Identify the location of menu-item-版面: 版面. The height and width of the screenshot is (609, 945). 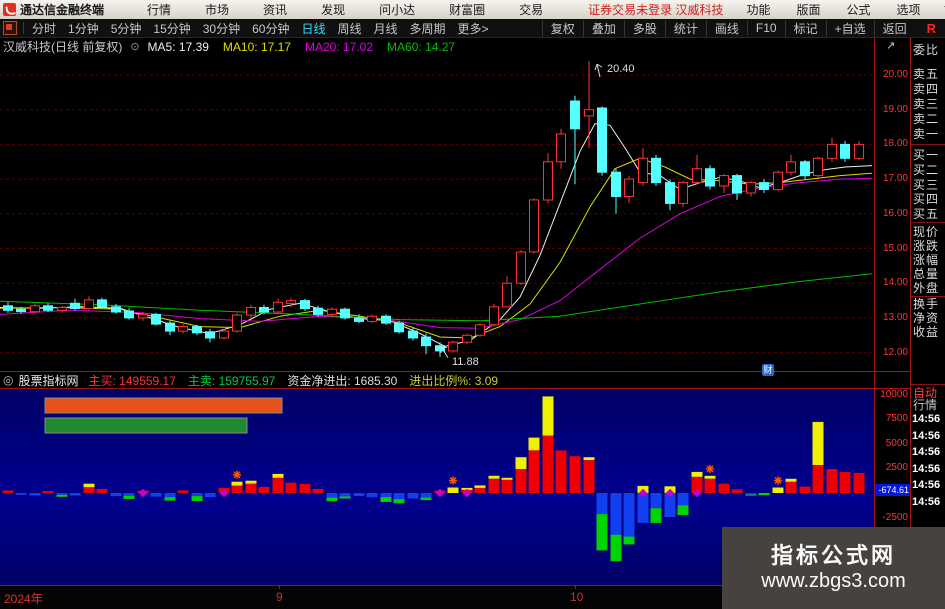
(808, 9).